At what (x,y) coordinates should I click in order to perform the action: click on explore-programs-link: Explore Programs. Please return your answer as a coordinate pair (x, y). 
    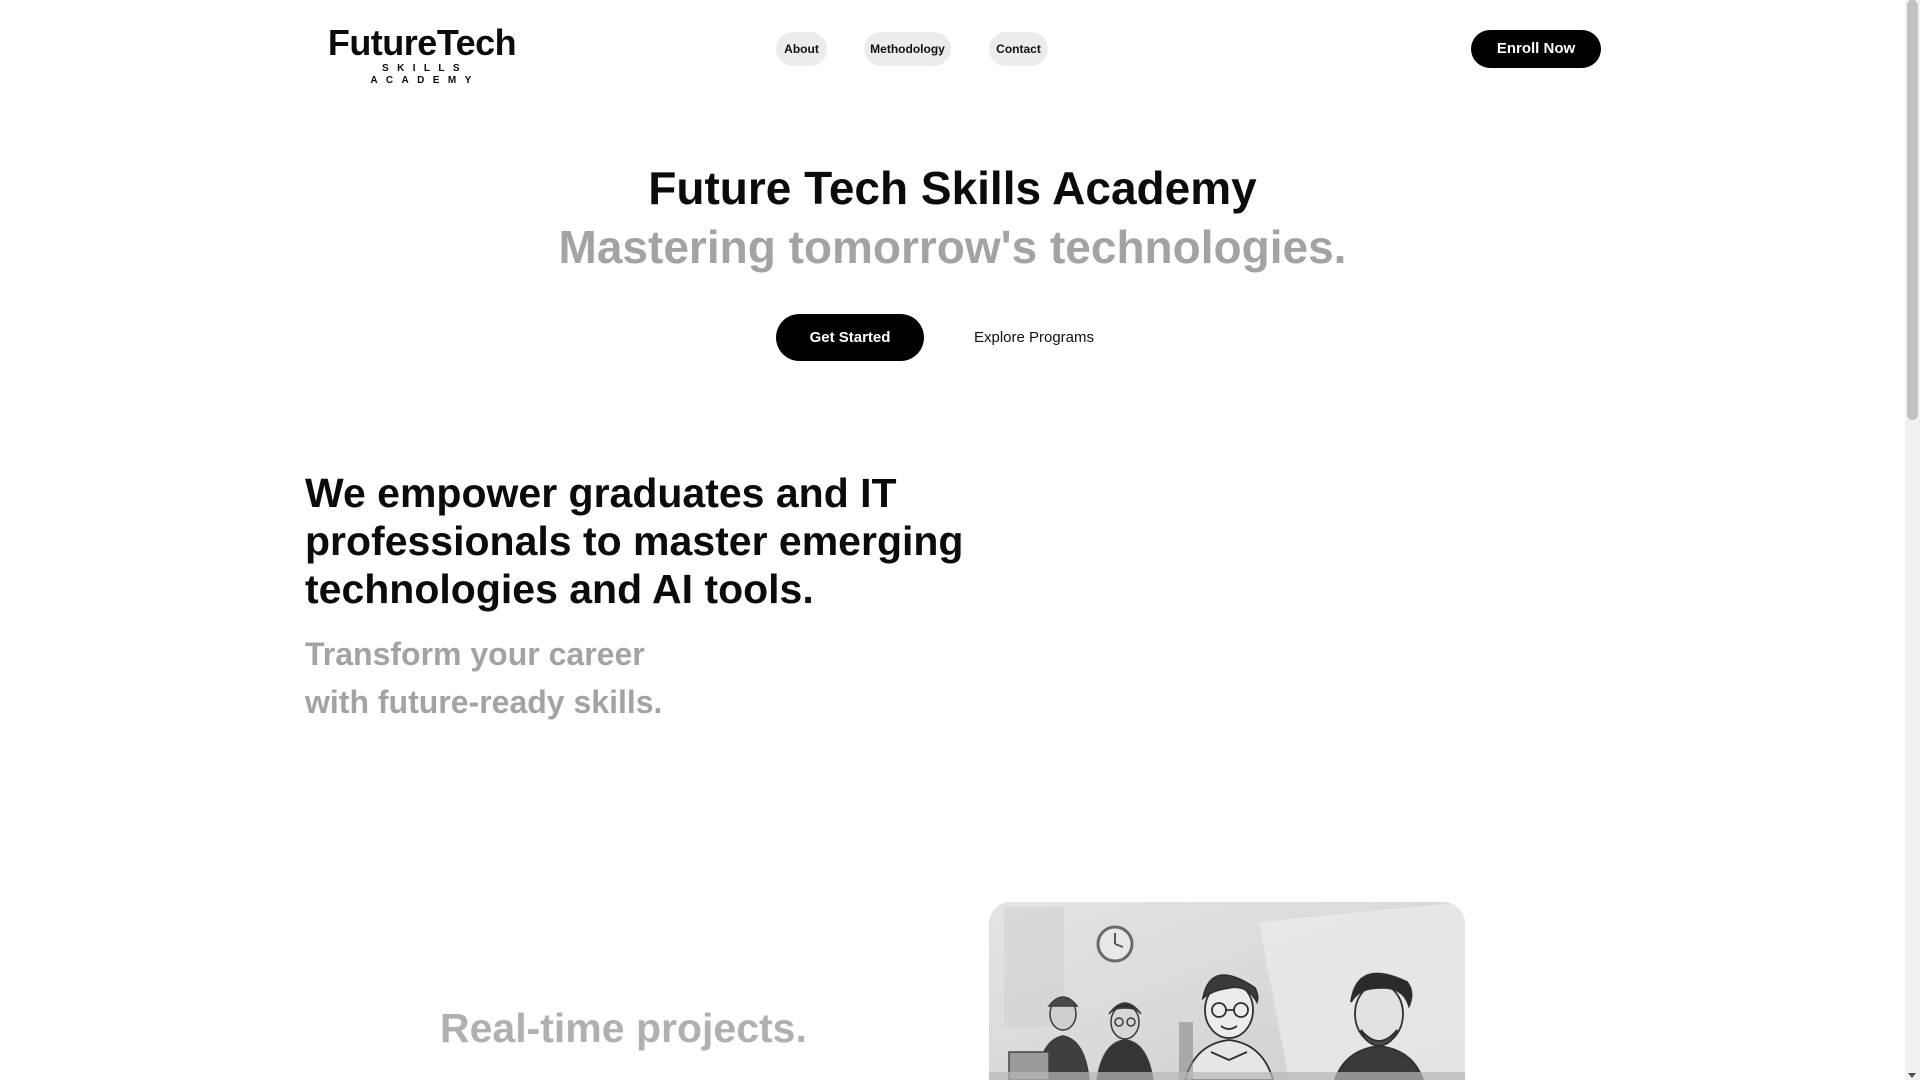
    Looking at the image, I should click on (1034, 337).